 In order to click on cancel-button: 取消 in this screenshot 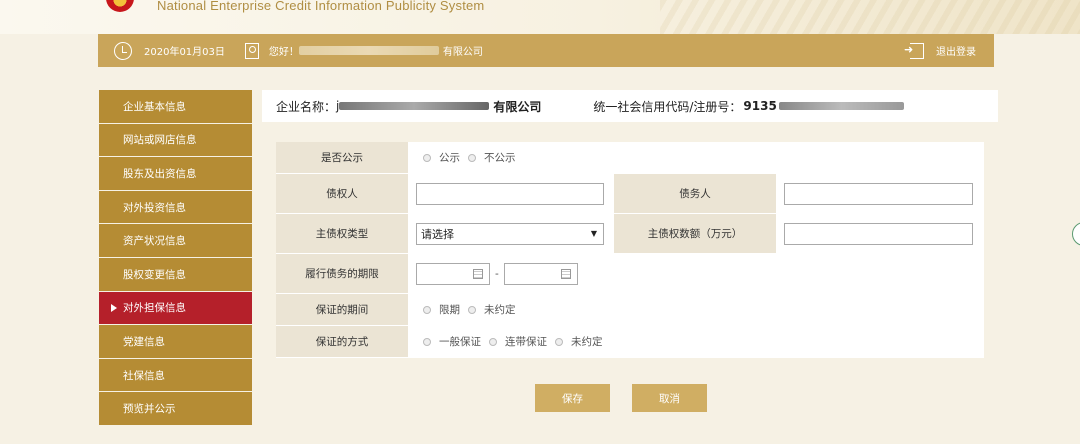, I will do `click(669, 398)`.